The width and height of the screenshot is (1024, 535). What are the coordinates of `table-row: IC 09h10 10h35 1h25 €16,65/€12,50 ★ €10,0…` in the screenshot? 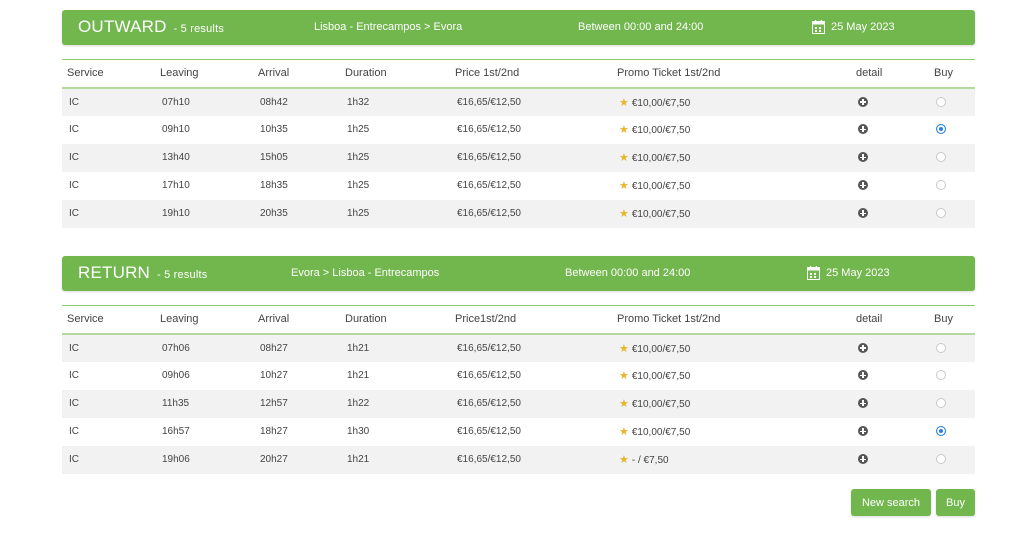 It's located at (518, 129).